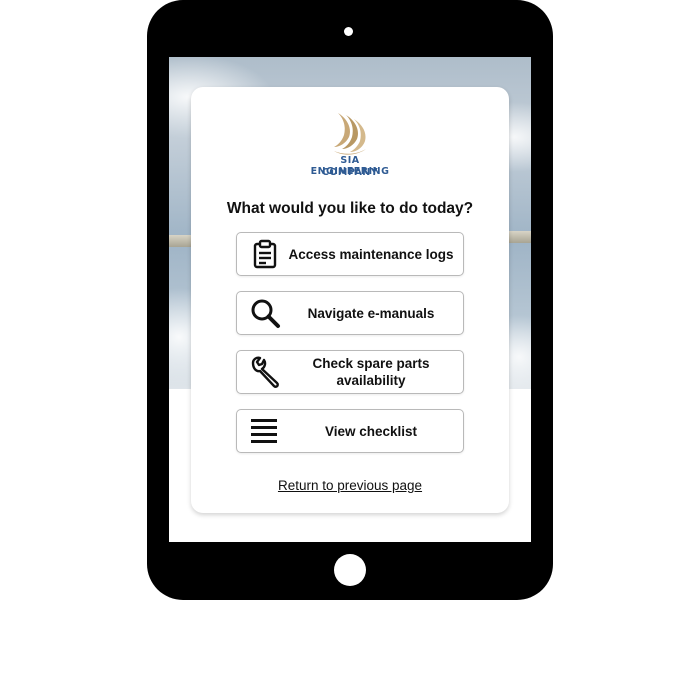 The image size is (700, 700). Describe the element at coordinates (264, 431) in the screenshot. I see `list-icon` at that location.